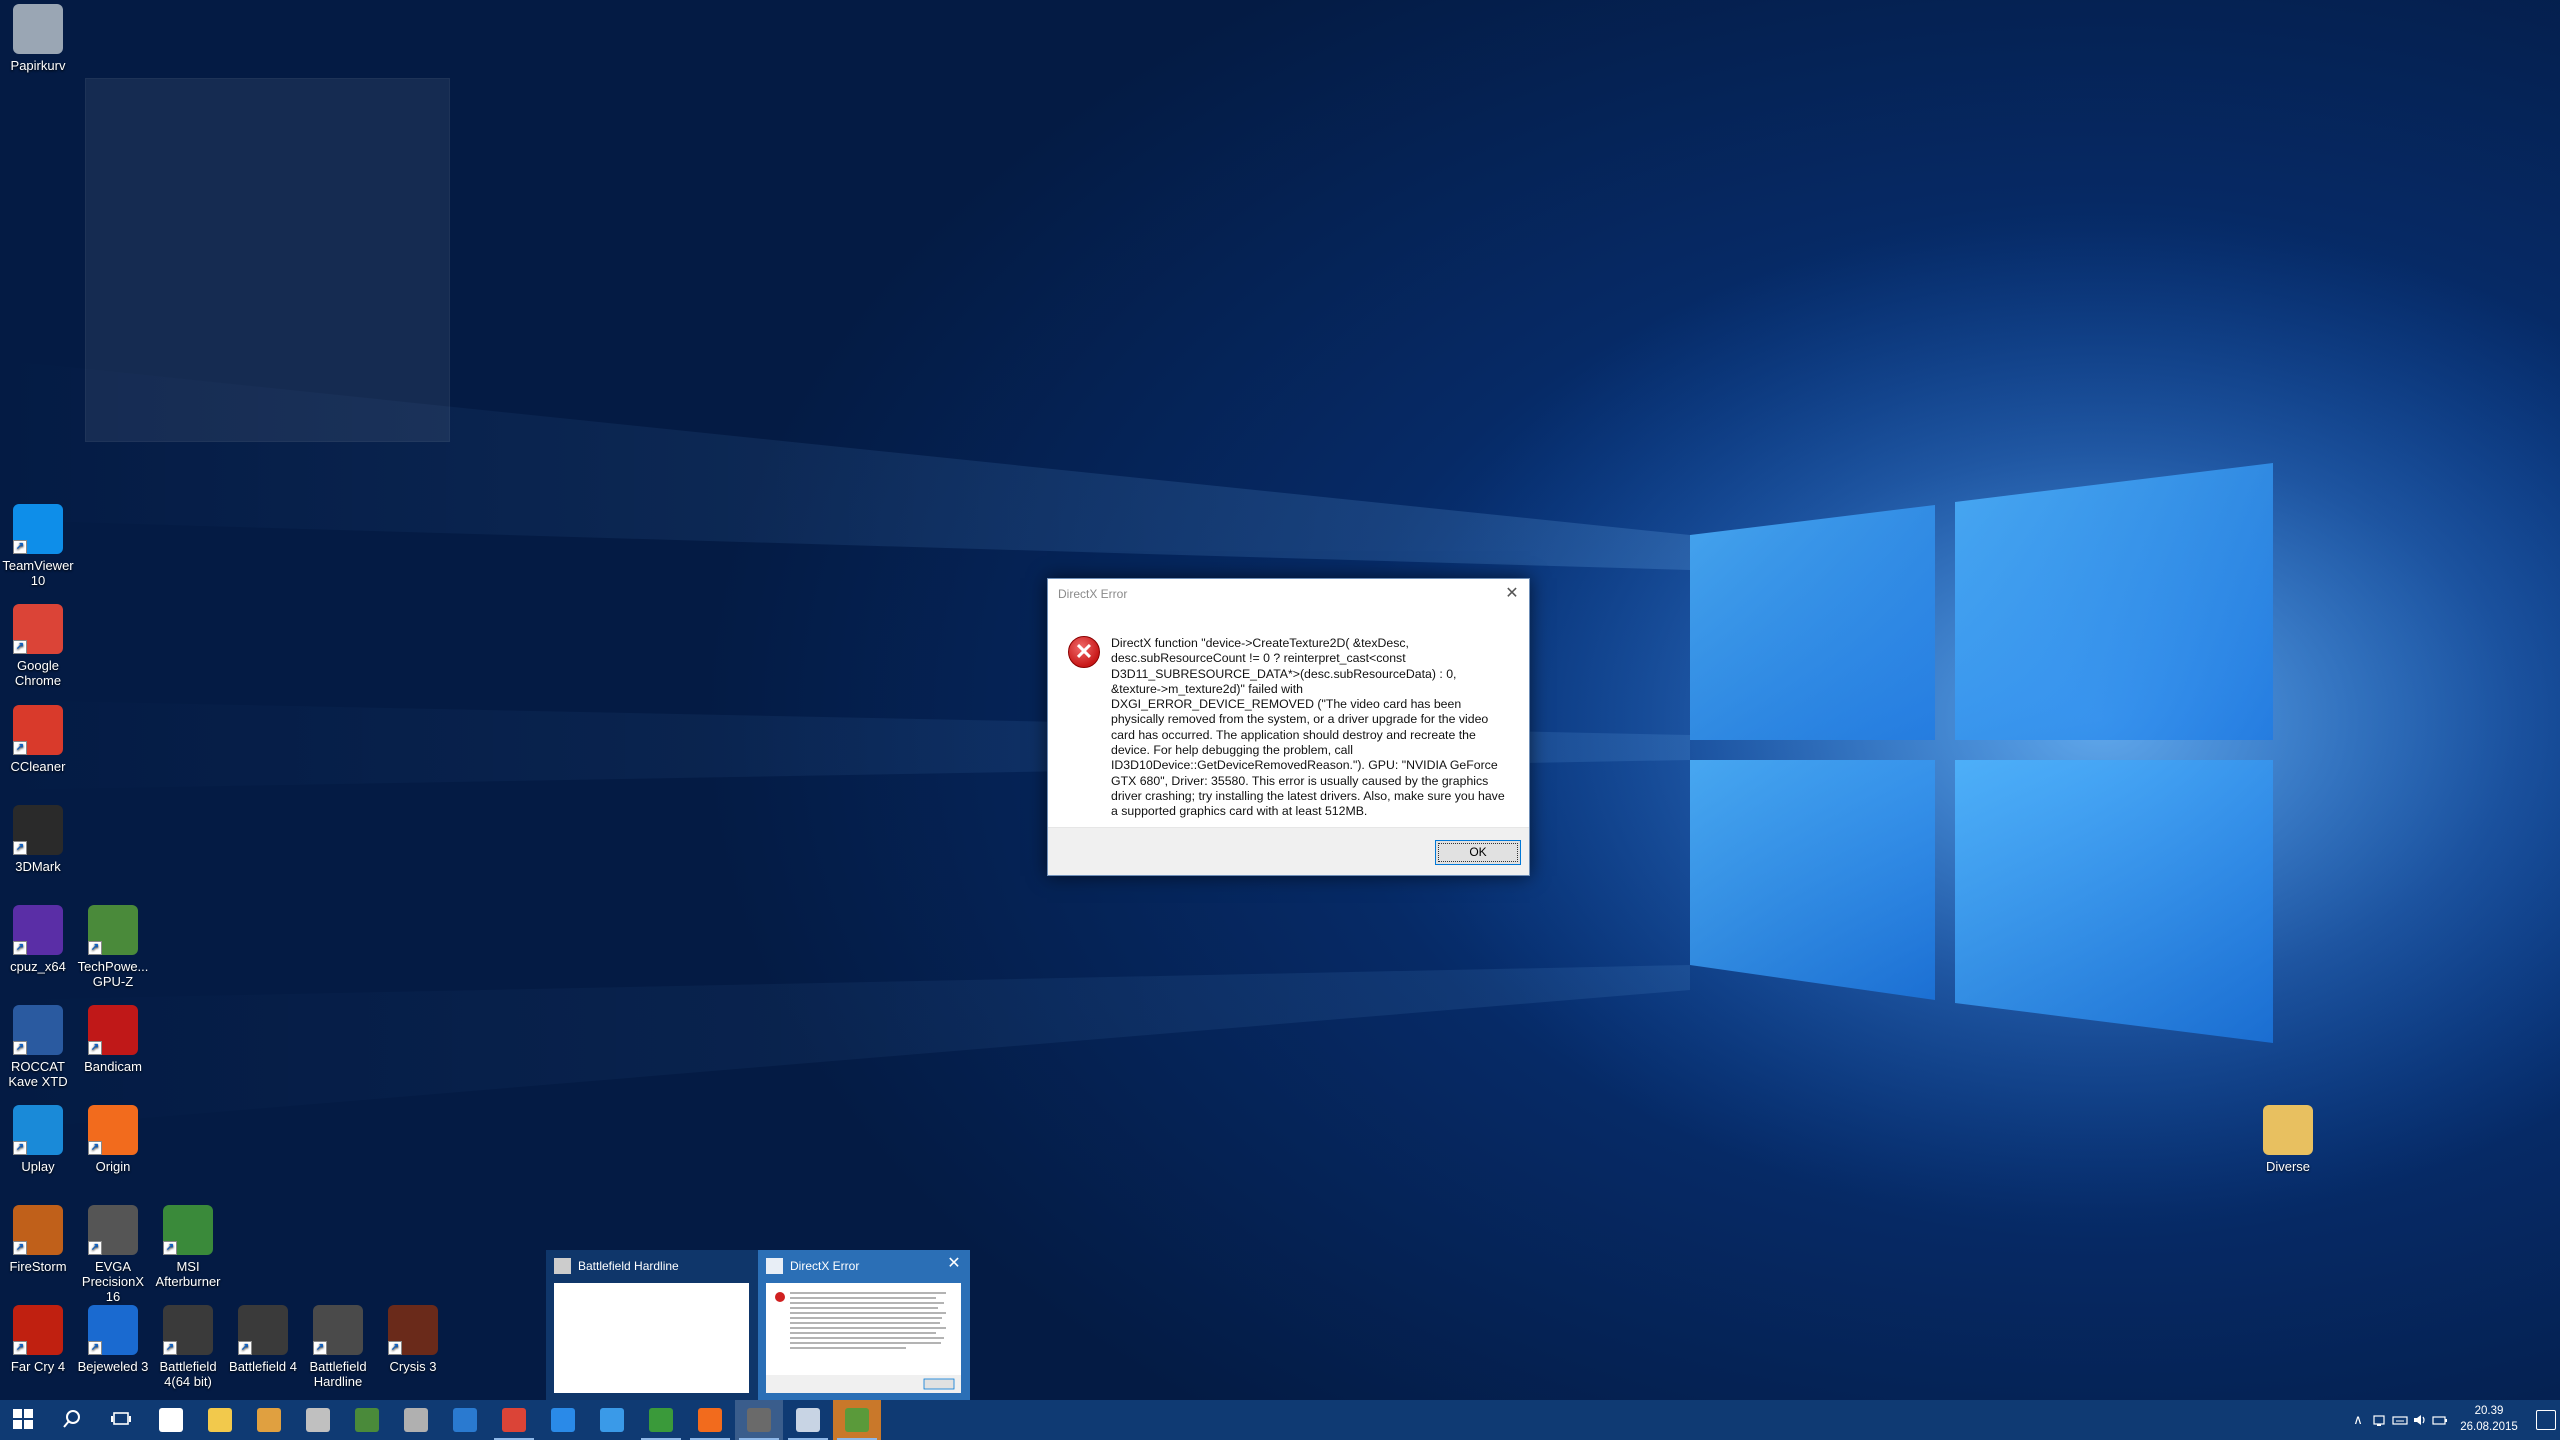 This screenshot has height=1440, width=2560. I want to click on taskbar-outlook-button, so click(465, 1420).